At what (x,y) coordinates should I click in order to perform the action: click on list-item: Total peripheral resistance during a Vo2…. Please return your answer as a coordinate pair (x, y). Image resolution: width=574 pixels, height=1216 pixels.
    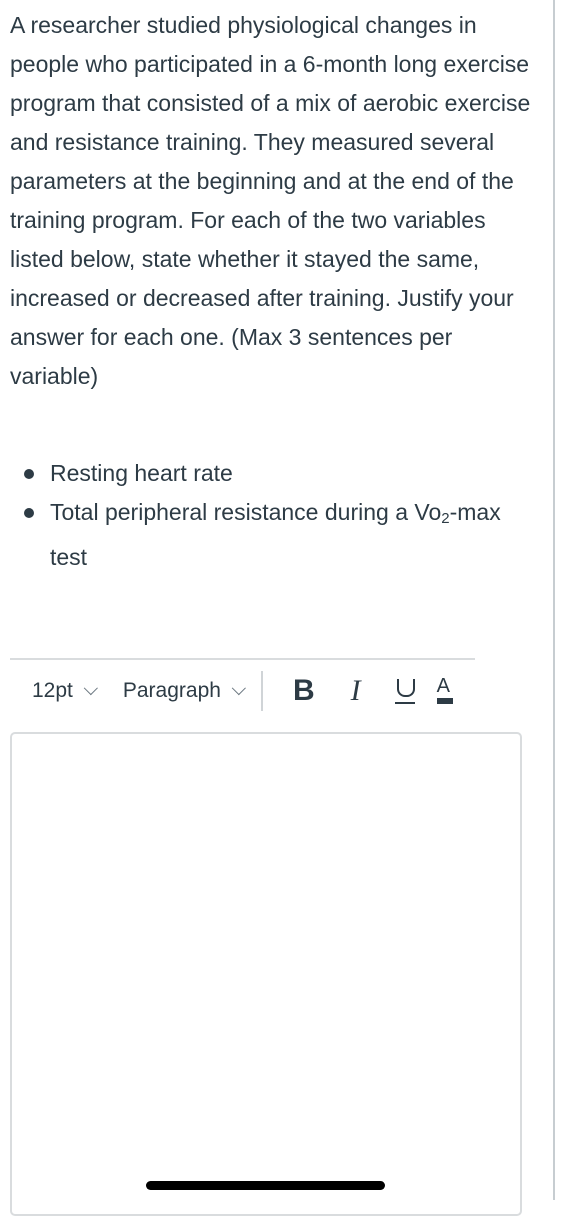
    Looking at the image, I should click on (275, 535).